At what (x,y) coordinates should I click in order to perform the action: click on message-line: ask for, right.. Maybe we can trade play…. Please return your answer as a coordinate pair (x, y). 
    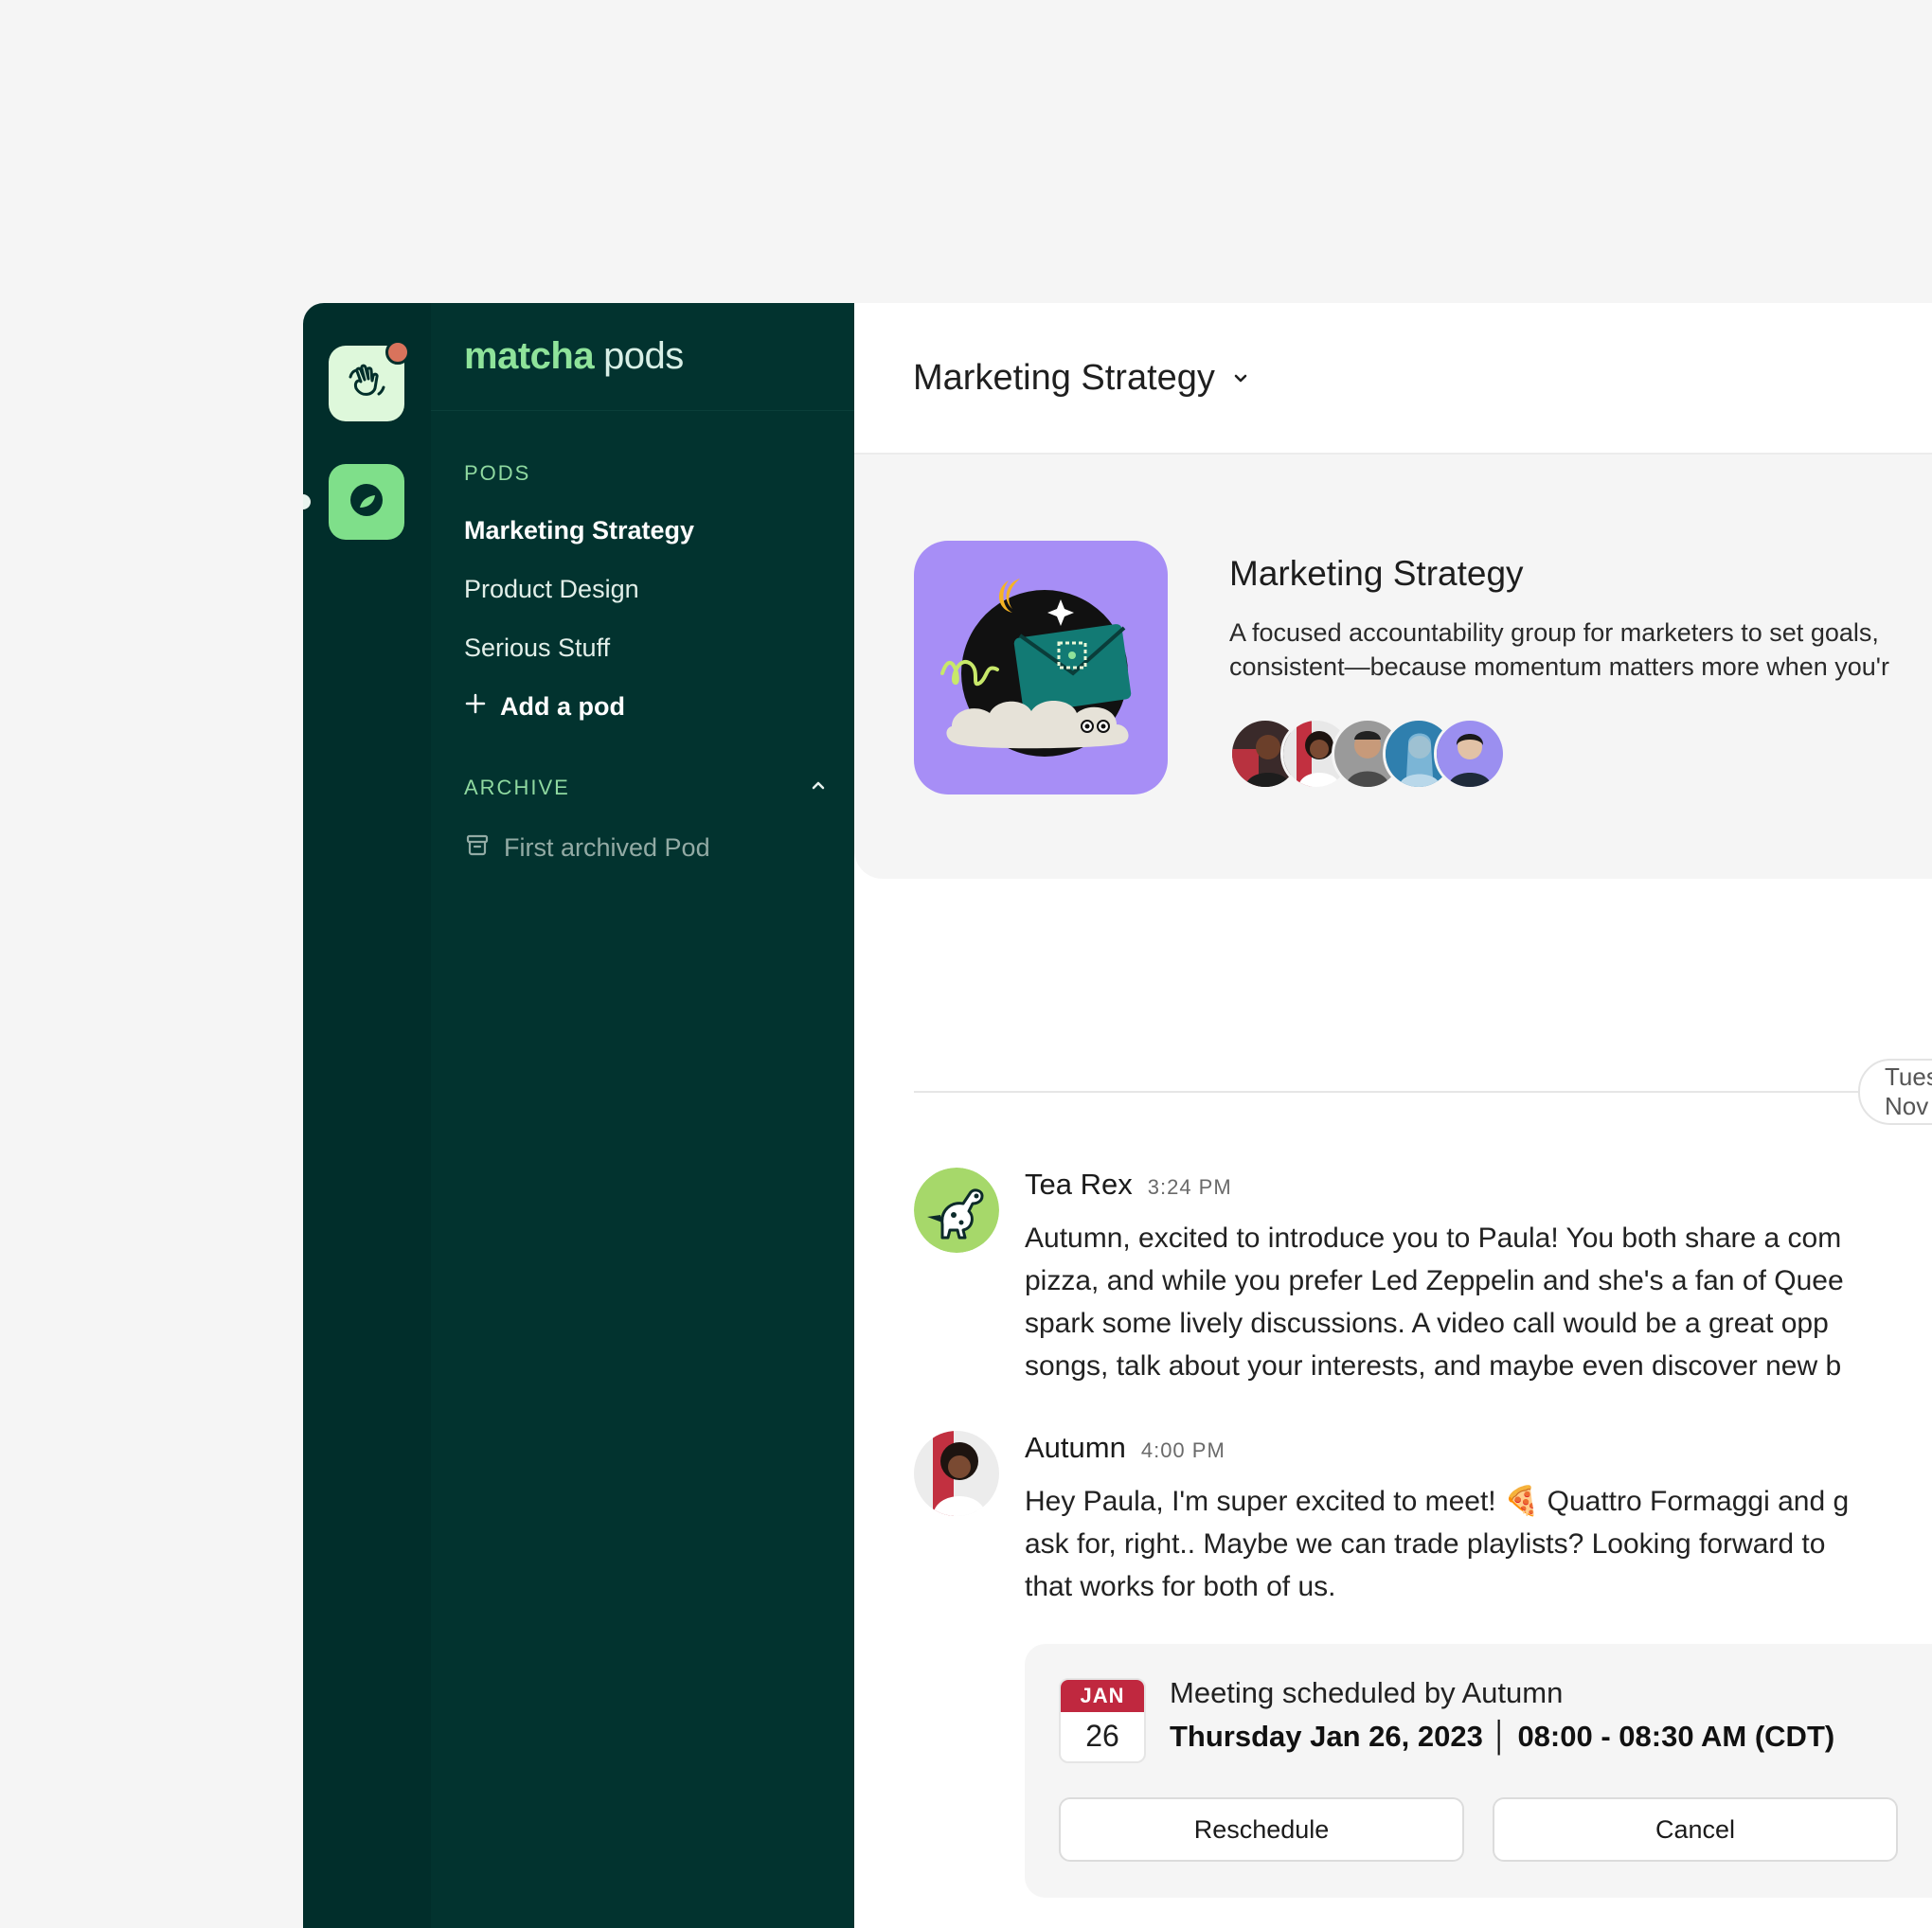
    Looking at the image, I should click on (1425, 1544).